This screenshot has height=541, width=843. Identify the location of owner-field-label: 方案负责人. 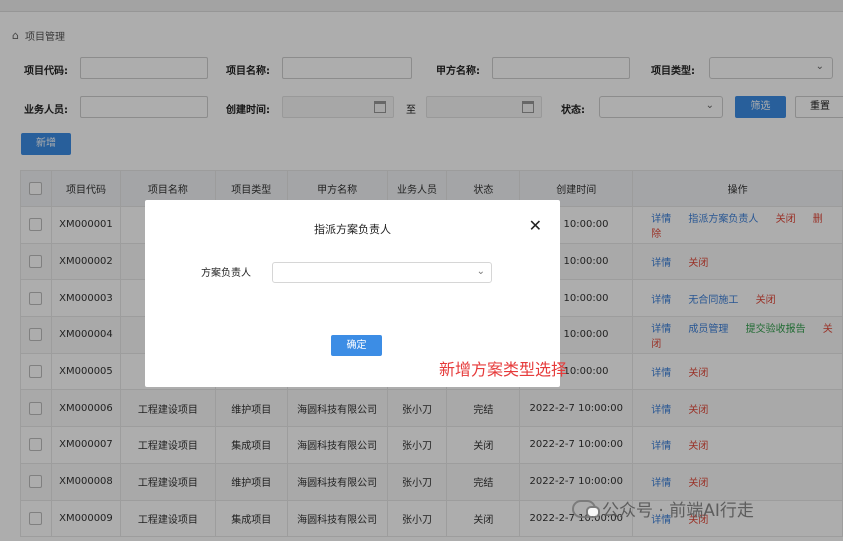
(226, 273).